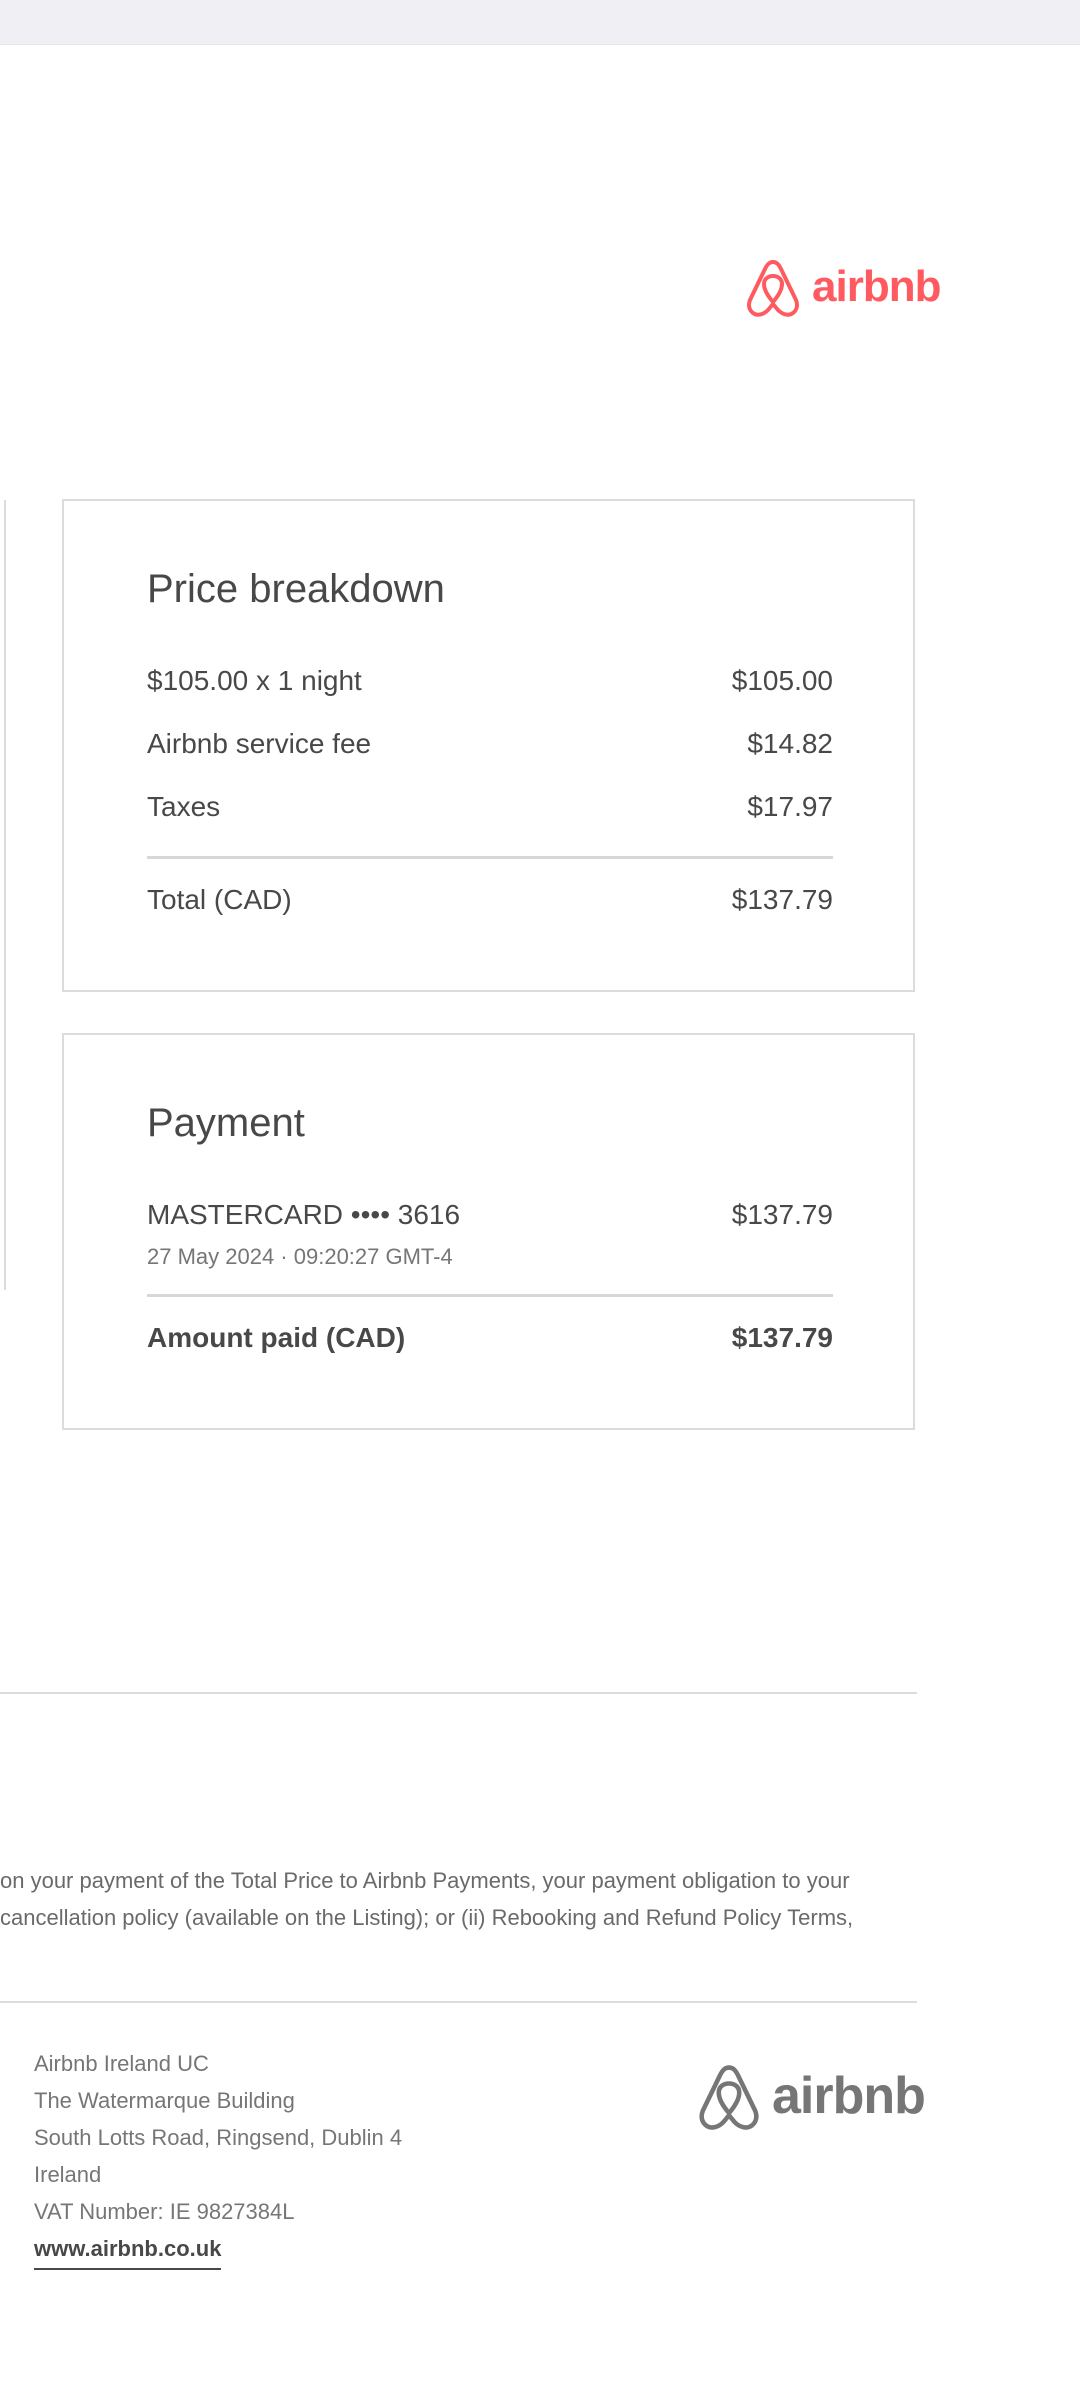 This screenshot has width=1080, height=2400. What do you see at coordinates (128, 2251) in the screenshot?
I see `website-link: www.airbnb.co.uk` at bounding box center [128, 2251].